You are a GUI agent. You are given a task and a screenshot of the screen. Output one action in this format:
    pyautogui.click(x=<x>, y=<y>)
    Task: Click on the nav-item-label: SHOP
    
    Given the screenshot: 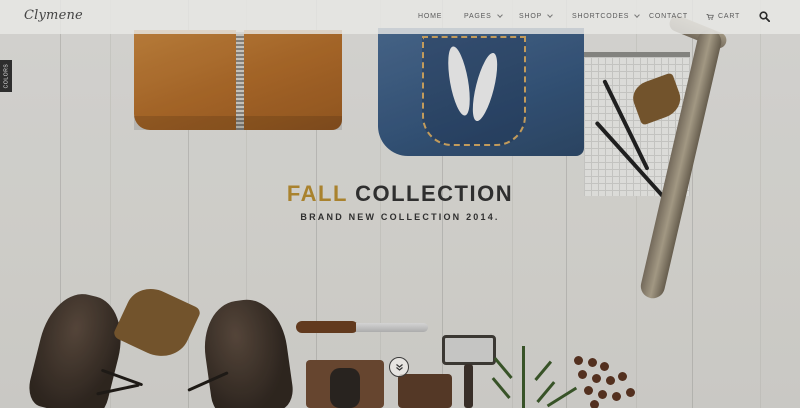 What is the action you would take?
    pyautogui.click(x=531, y=16)
    